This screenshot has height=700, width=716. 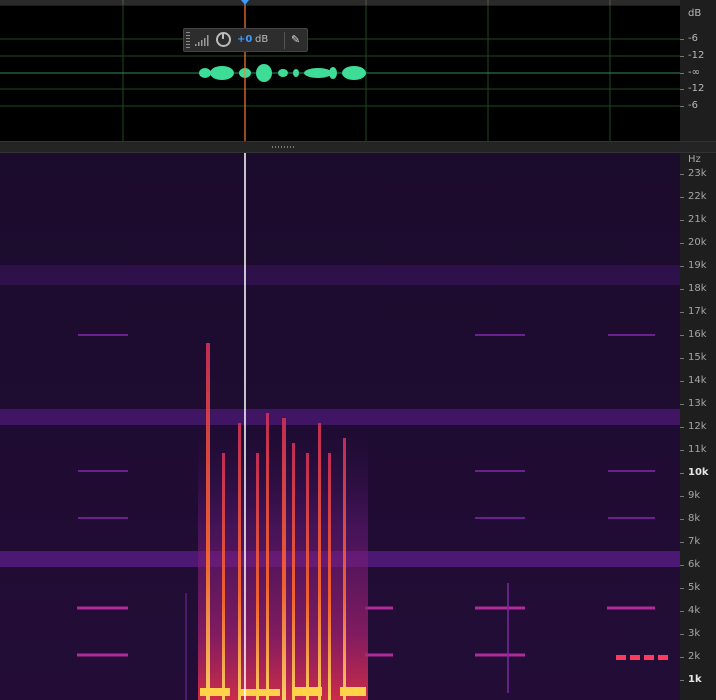 What do you see at coordinates (694, 564) in the screenshot?
I see `hz-label: 6k` at bounding box center [694, 564].